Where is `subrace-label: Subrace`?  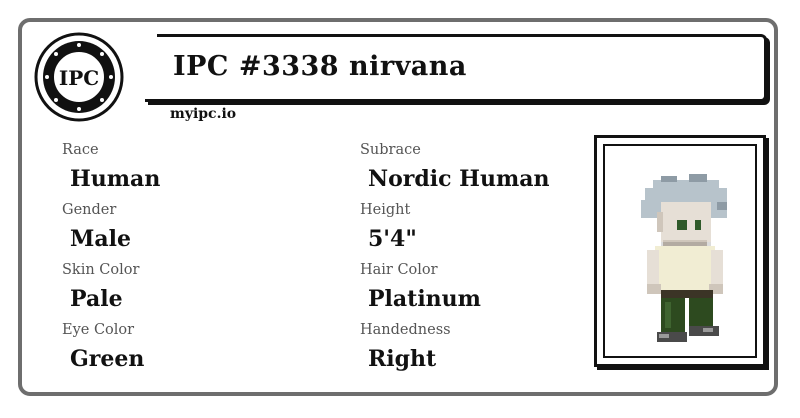 subrace-label: Subrace is located at coordinates (390, 150).